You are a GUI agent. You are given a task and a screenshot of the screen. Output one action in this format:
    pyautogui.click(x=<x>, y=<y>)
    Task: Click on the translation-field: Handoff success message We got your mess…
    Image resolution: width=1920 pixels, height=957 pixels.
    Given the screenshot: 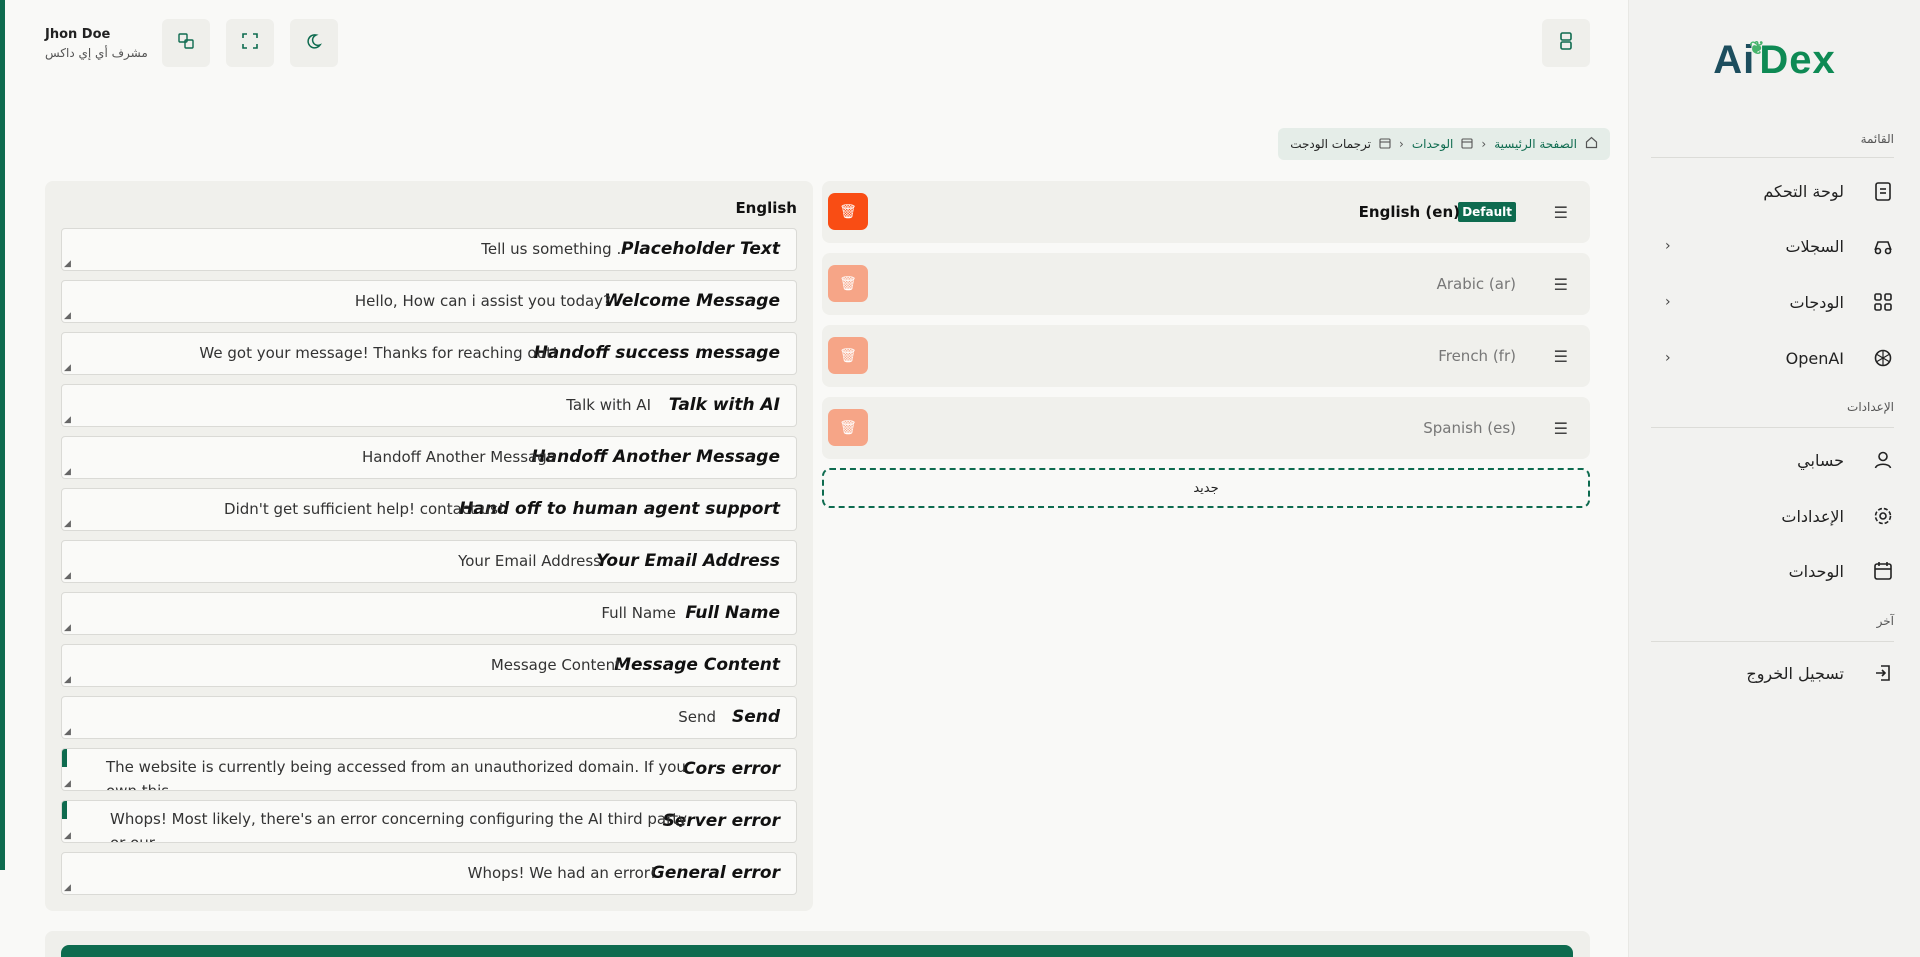 What is the action you would take?
    pyautogui.click(x=429, y=353)
    